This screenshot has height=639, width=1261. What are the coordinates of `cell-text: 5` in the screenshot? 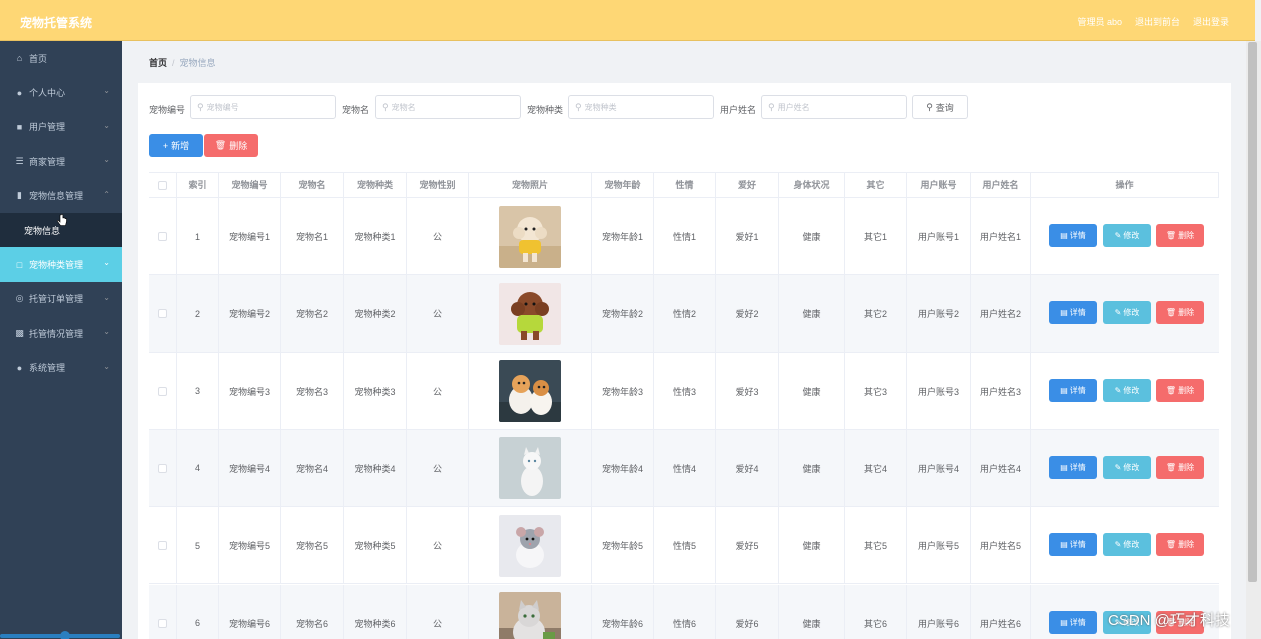 It's located at (197, 545).